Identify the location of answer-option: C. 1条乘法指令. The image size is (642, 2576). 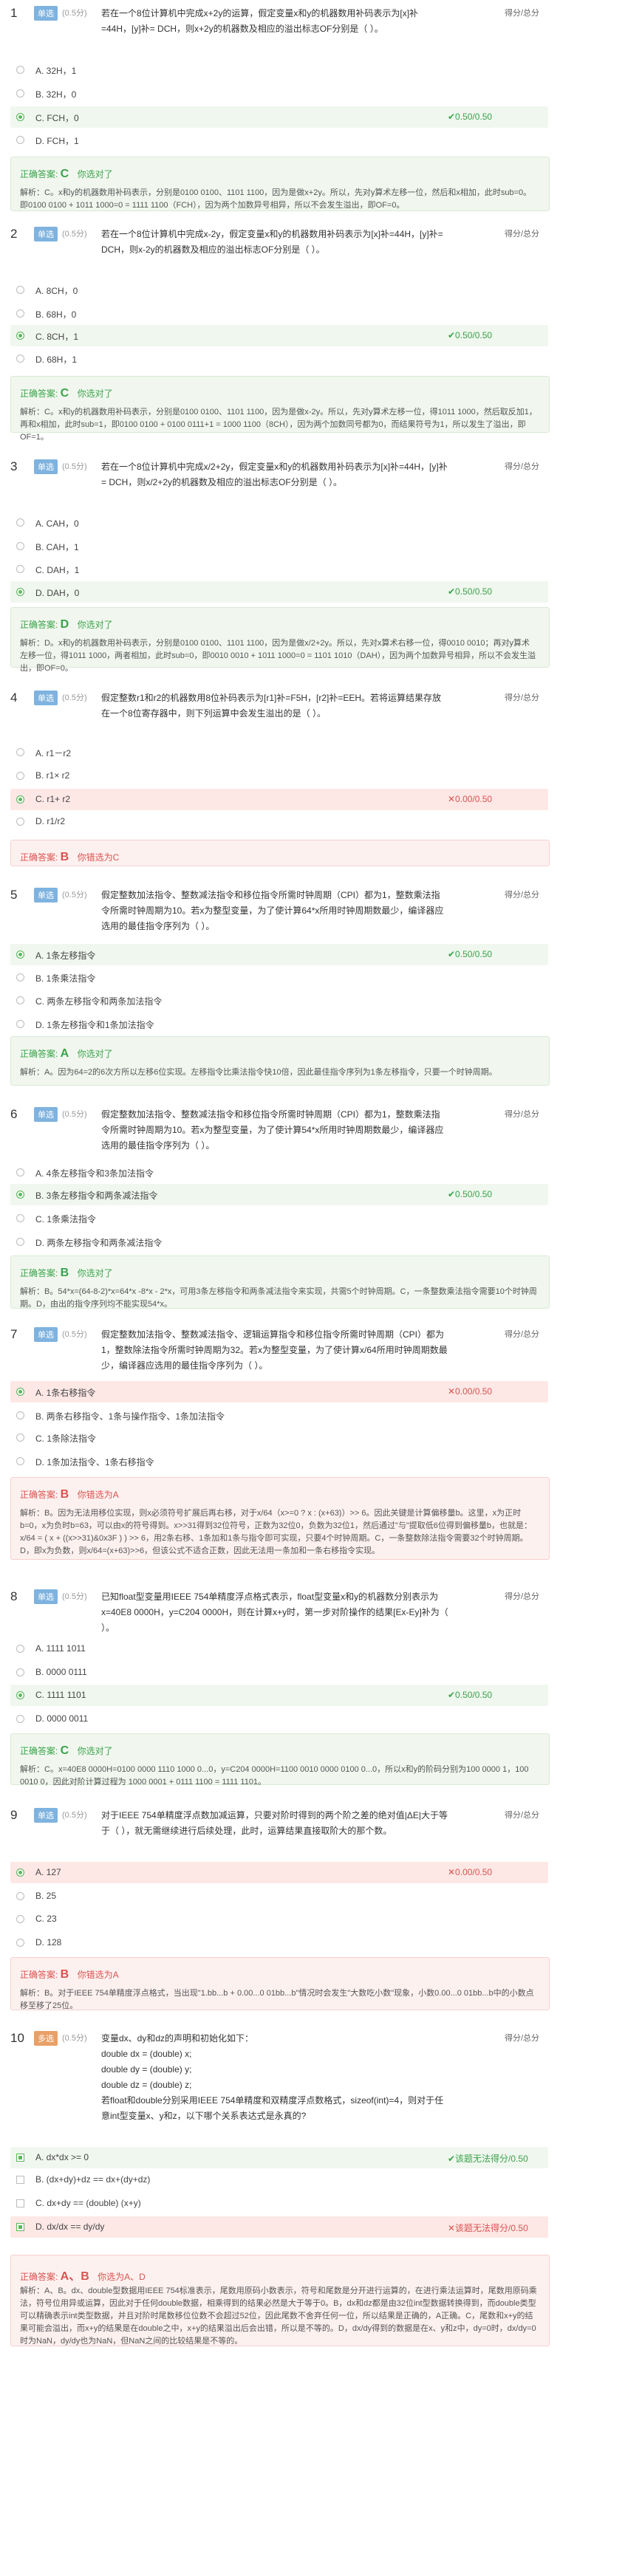
(279, 1218).